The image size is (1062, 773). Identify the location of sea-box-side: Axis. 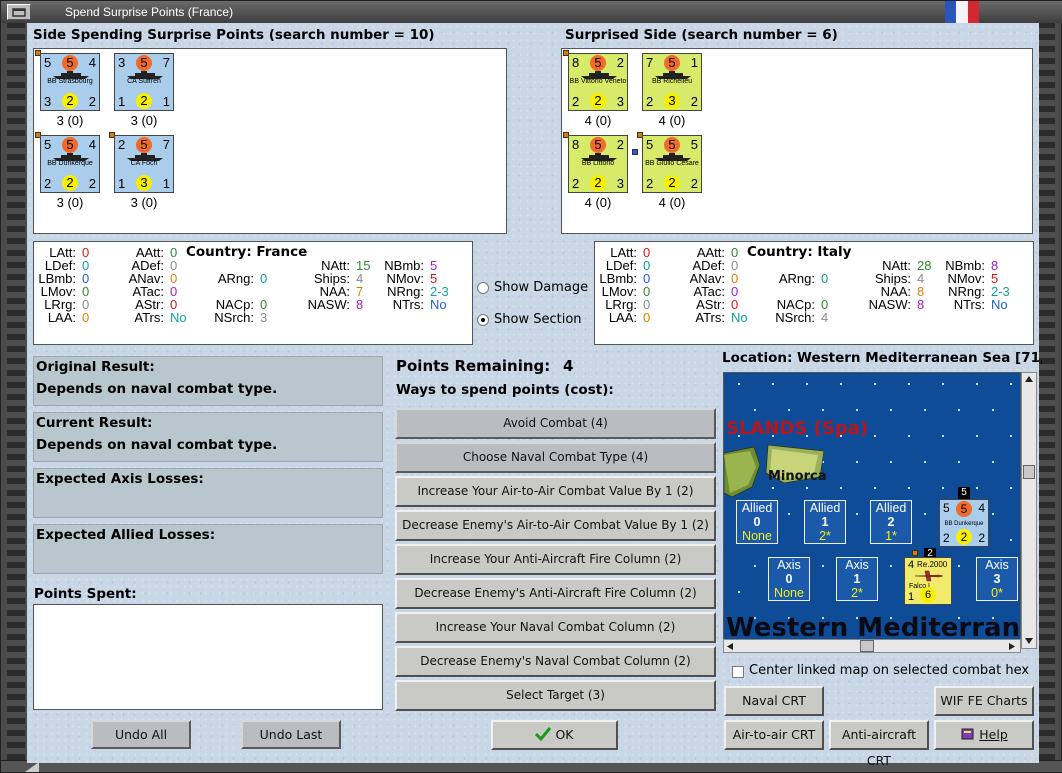
(857, 565).